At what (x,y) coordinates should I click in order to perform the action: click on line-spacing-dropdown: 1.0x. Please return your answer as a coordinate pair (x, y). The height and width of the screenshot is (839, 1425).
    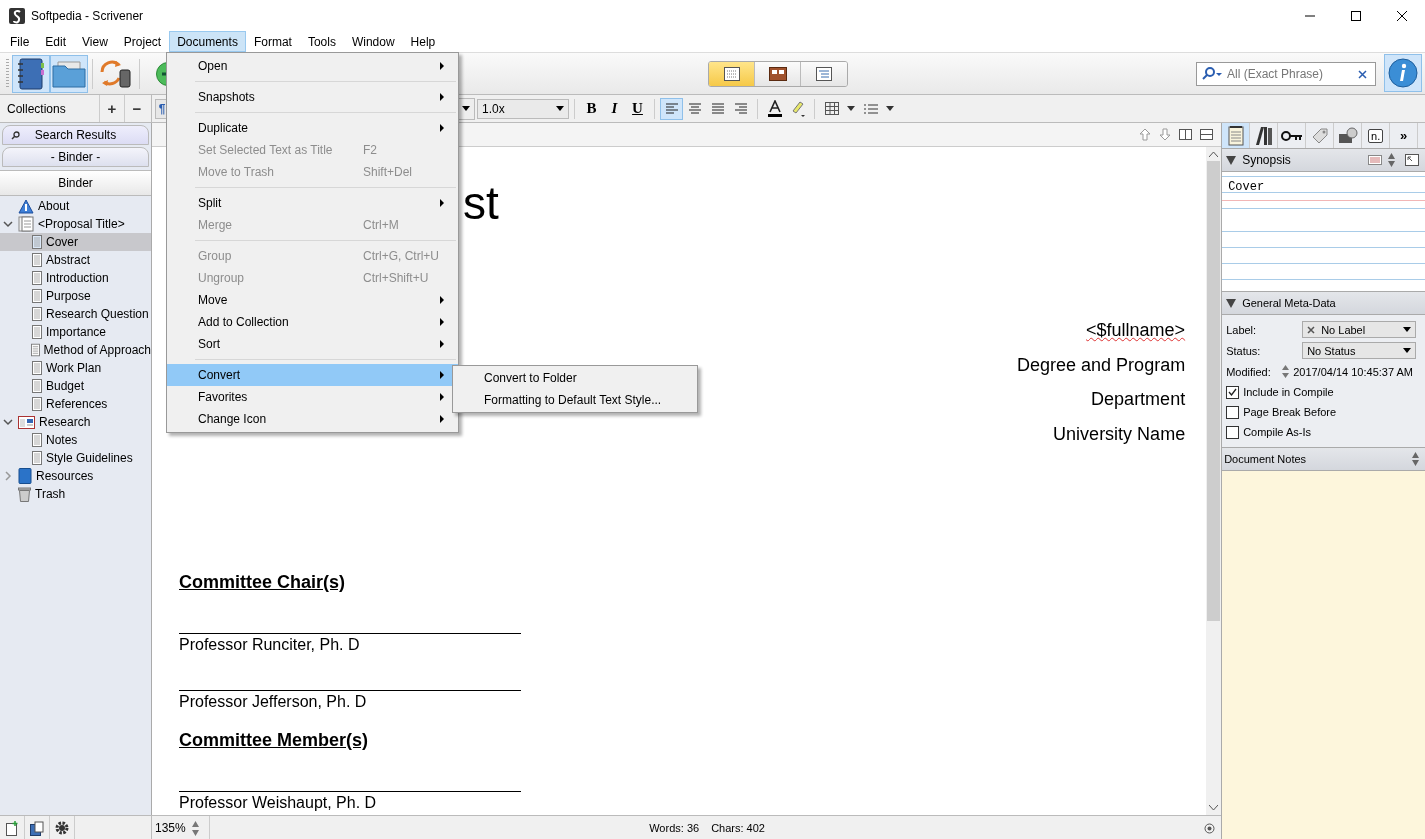
    Looking at the image, I should click on (523, 108).